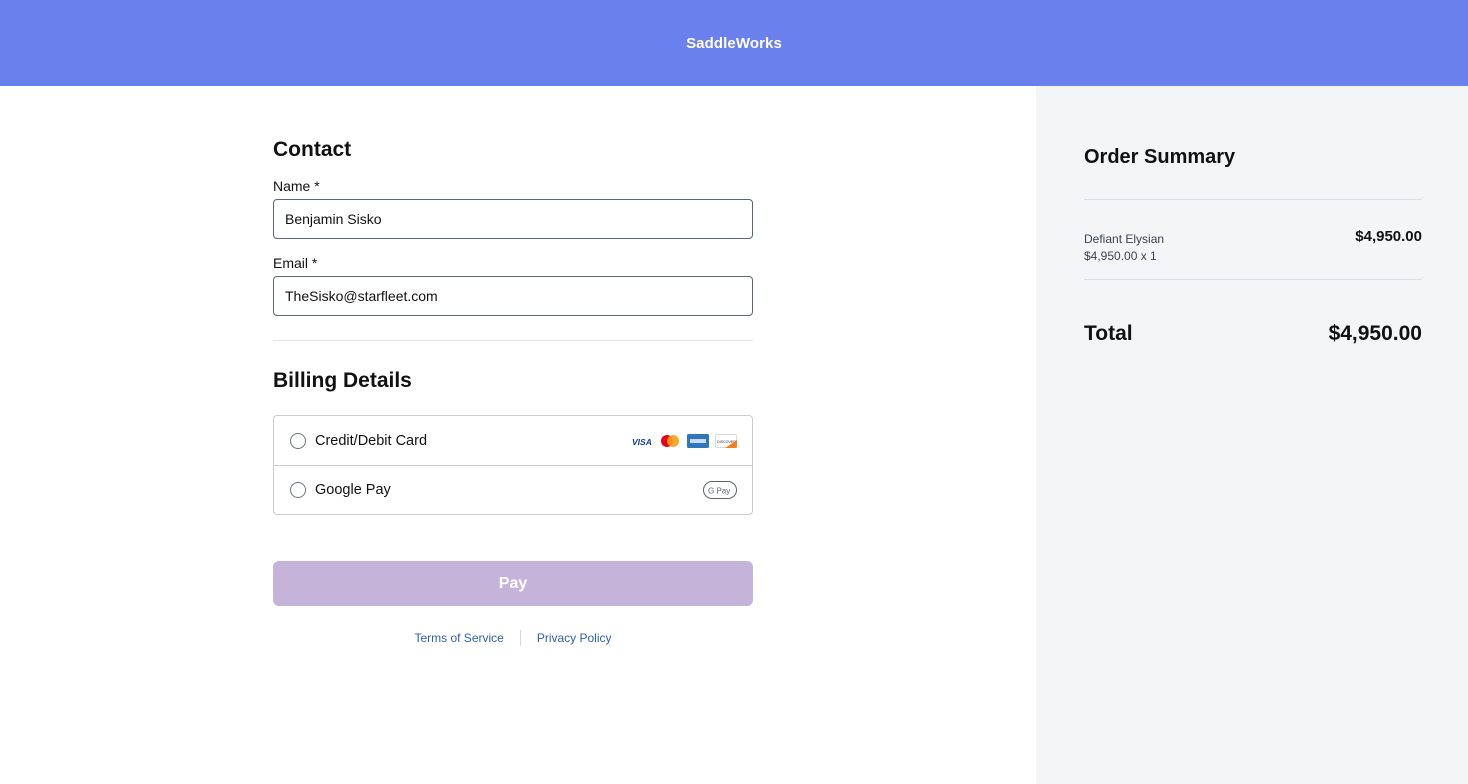 The width and height of the screenshot is (1468, 784). I want to click on google-pay-icon: G Pay, so click(720, 490).